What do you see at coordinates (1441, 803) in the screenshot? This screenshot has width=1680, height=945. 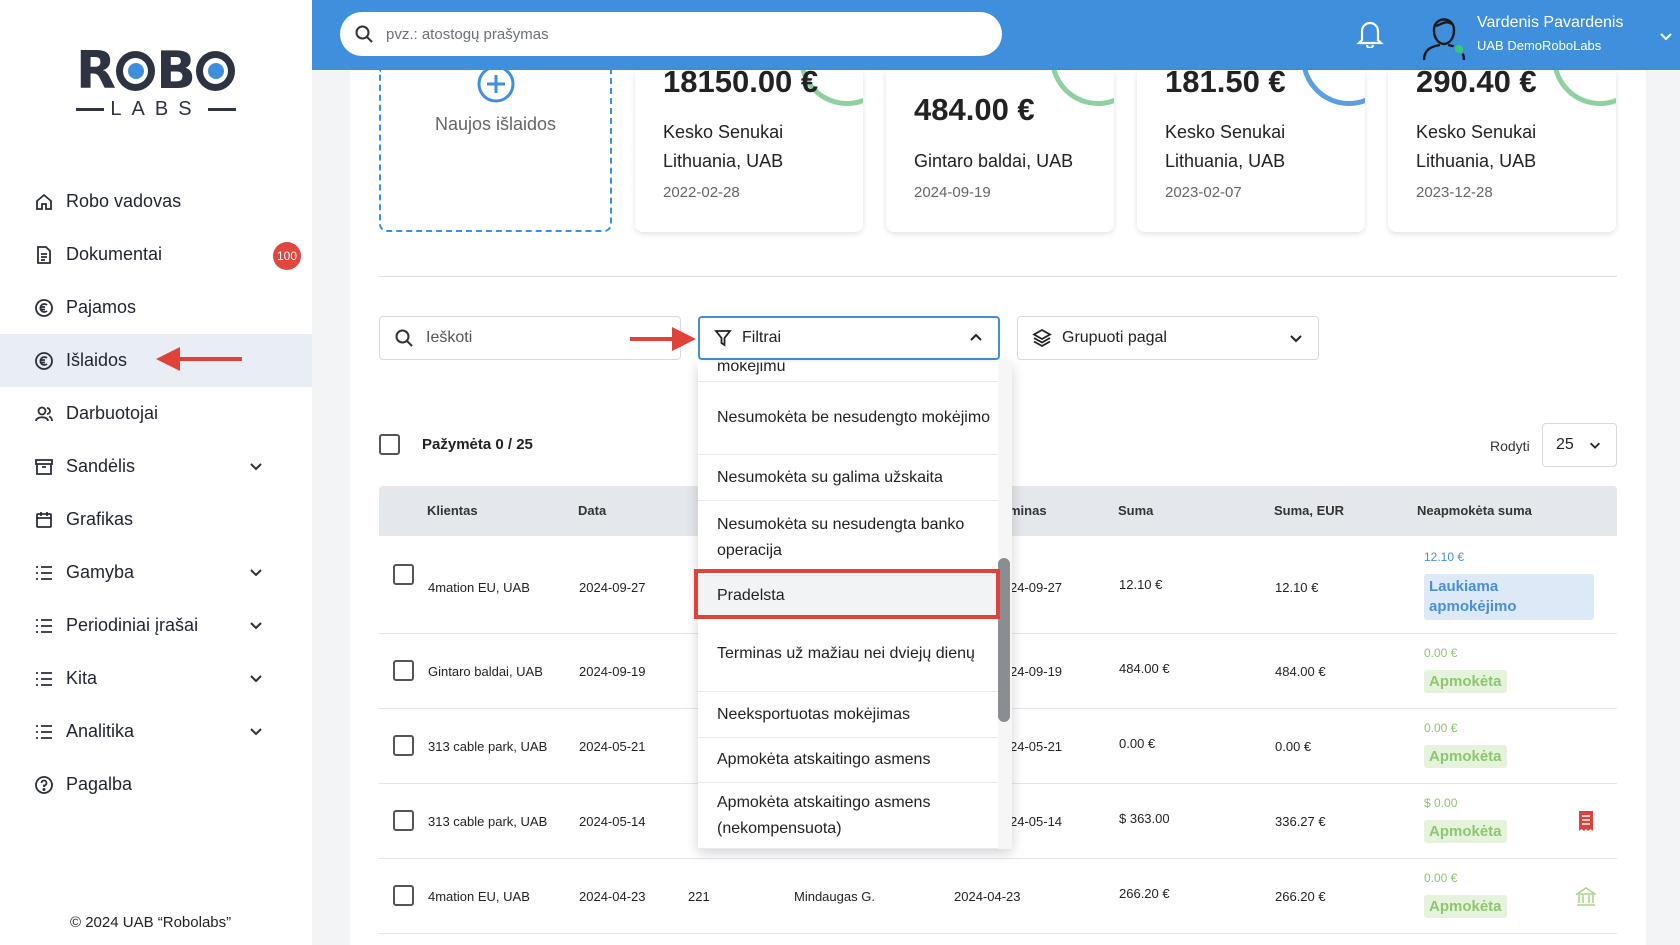 I see `cell-unpaid: $ 0.00` at bounding box center [1441, 803].